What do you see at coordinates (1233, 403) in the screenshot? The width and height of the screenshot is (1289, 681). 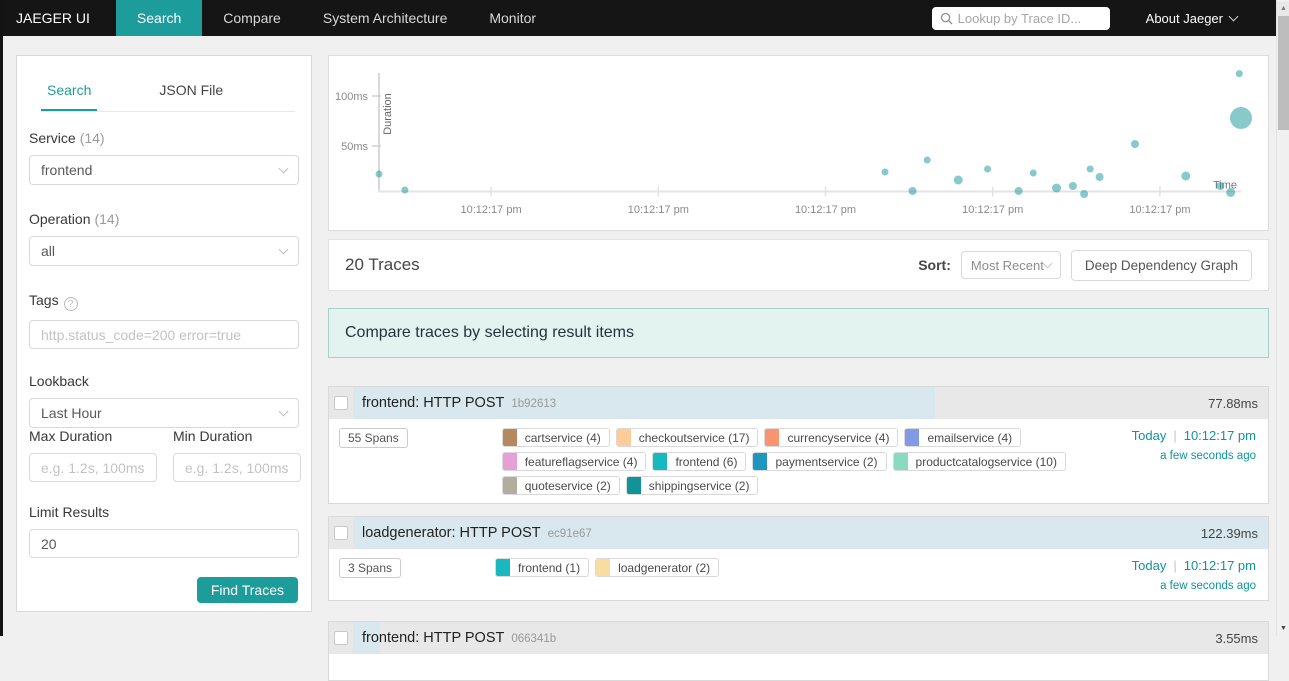 I see `trace-duration: 77.88ms` at bounding box center [1233, 403].